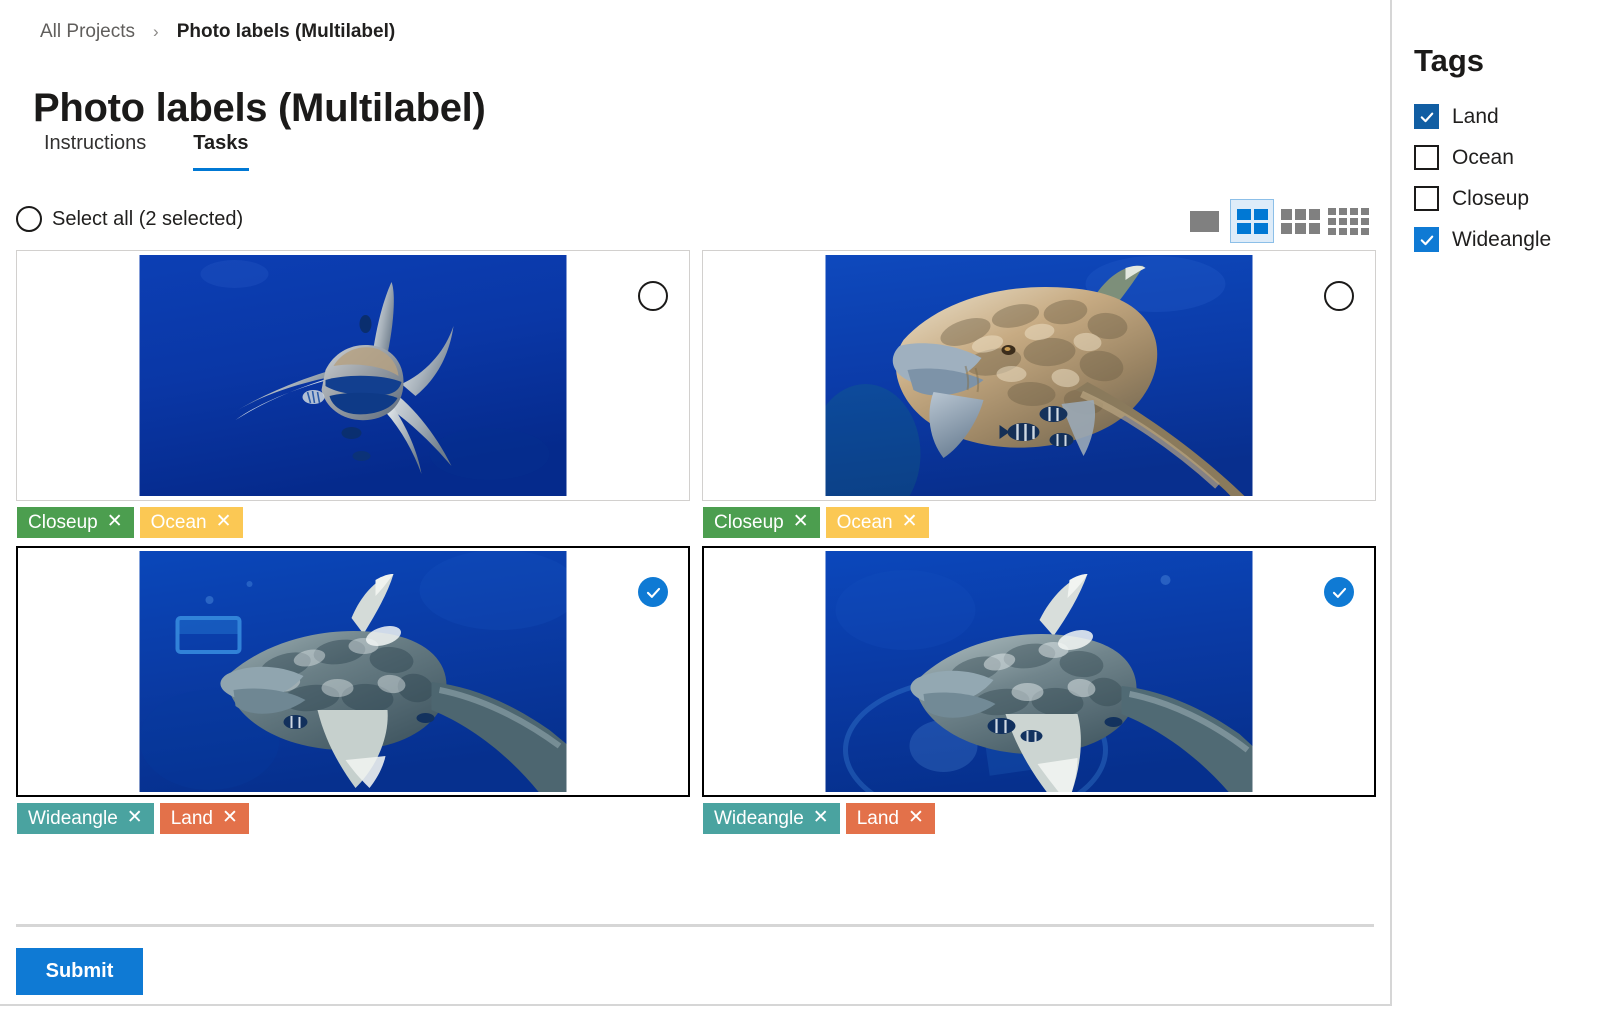 The image size is (1598, 1030). I want to click on task-card-4-select, so click(1339, 592).